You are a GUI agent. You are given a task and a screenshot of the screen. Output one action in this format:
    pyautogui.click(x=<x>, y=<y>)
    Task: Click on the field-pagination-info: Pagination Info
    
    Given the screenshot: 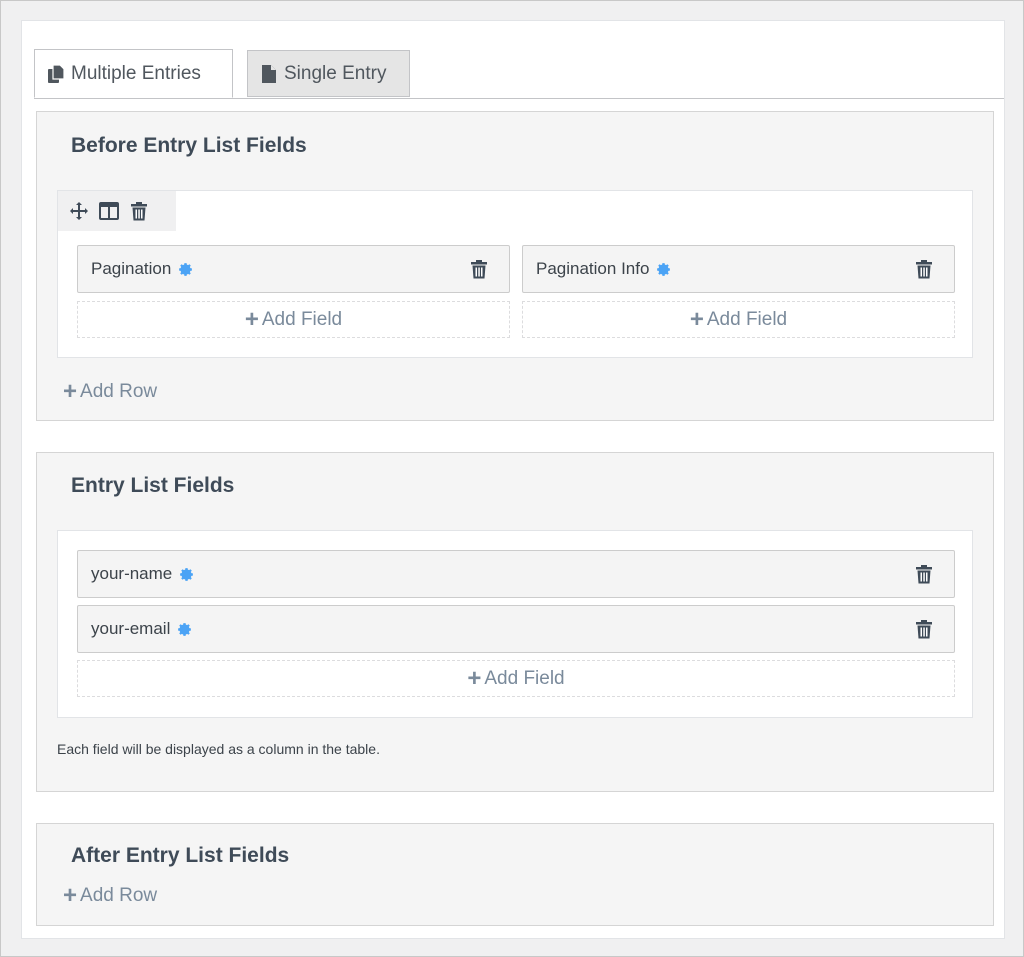 What is the action you would take?
    pyautogui.click(x=738, y=269)
    